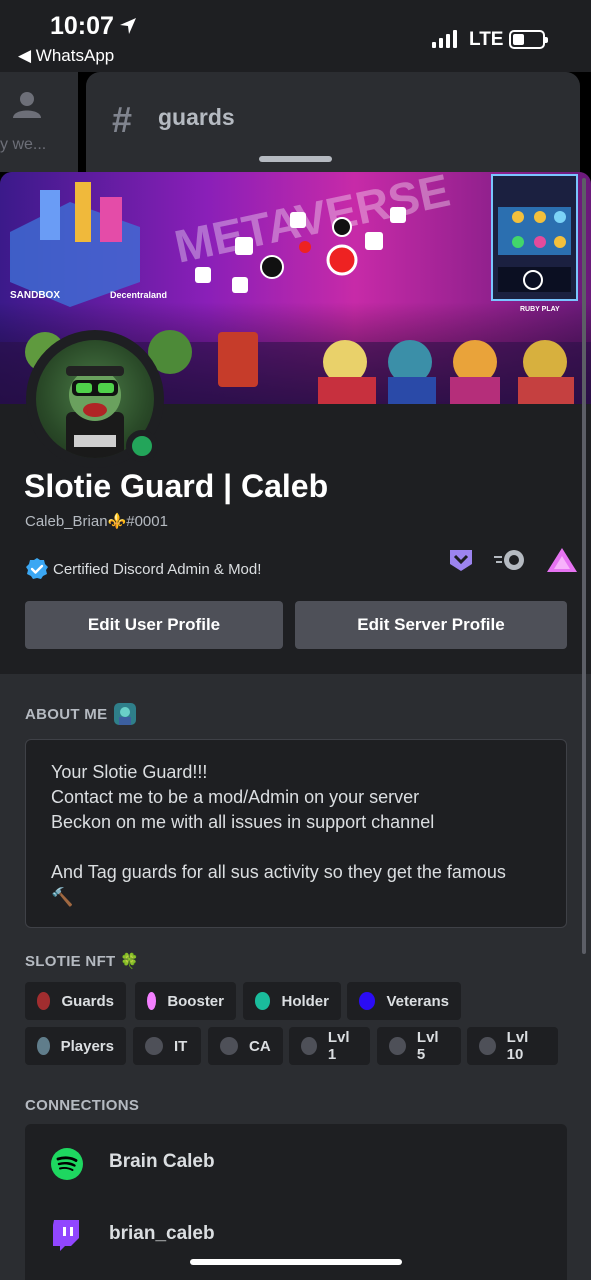 Image resolution: width=591 pixels, height=1280 pixels. Describe the element at coordinates (305, 1001) in the screenshot. I see `role-label: Holder` at that location.